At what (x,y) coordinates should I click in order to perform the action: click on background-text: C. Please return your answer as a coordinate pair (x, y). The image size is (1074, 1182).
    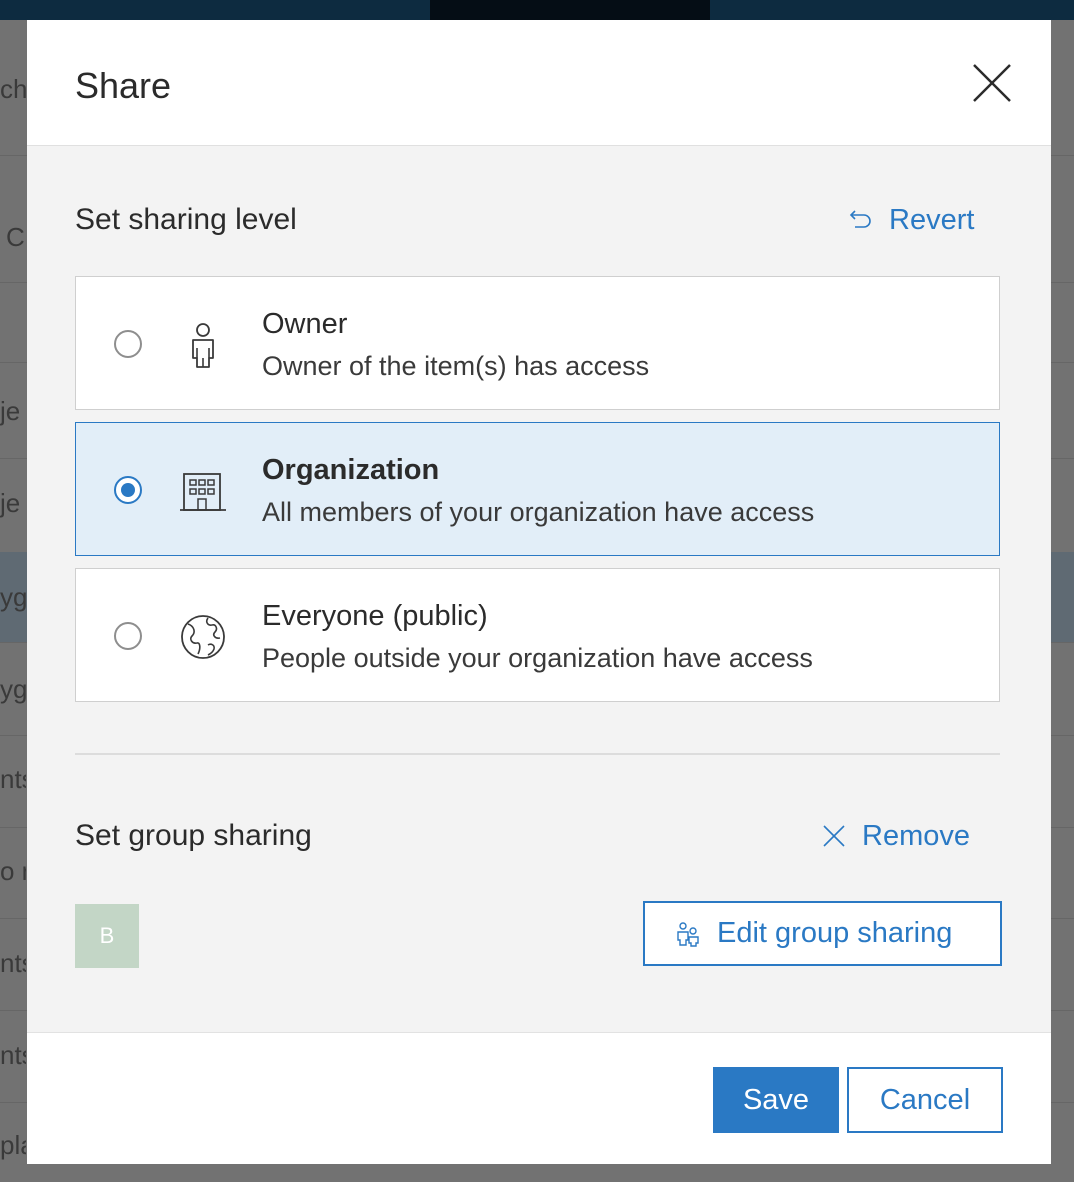
    Looking at the image, I should click on (15, 237).